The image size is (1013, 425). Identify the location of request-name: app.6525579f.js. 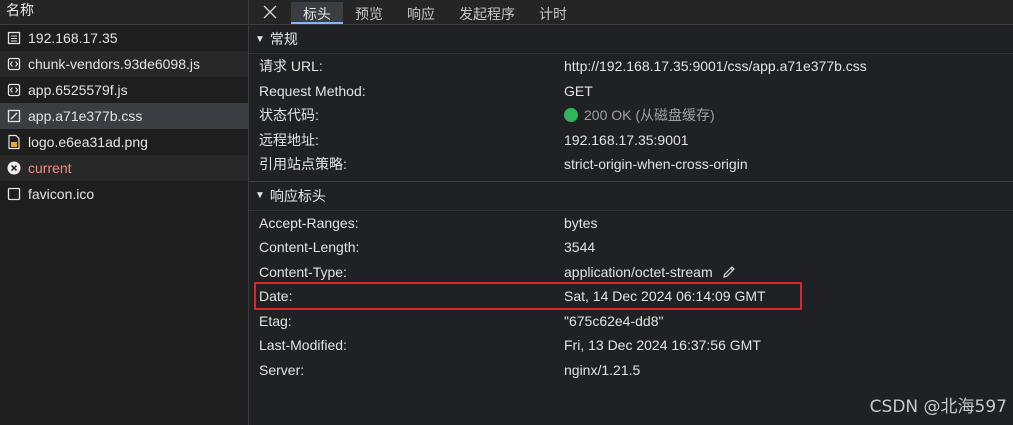
(78, 90).